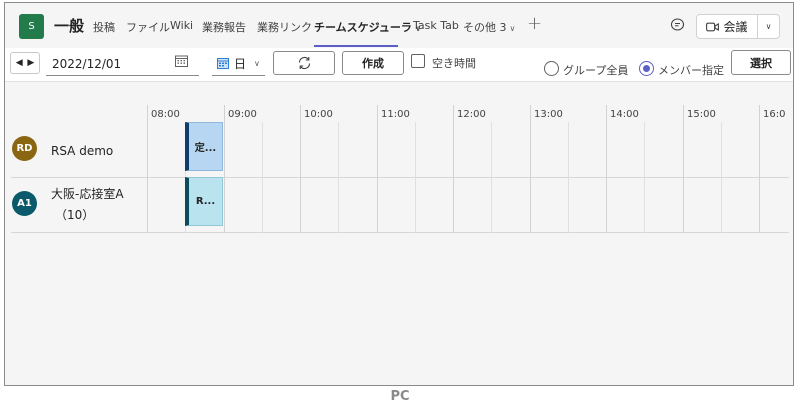  I want to click on video-camera-icon, so click(713, 26).